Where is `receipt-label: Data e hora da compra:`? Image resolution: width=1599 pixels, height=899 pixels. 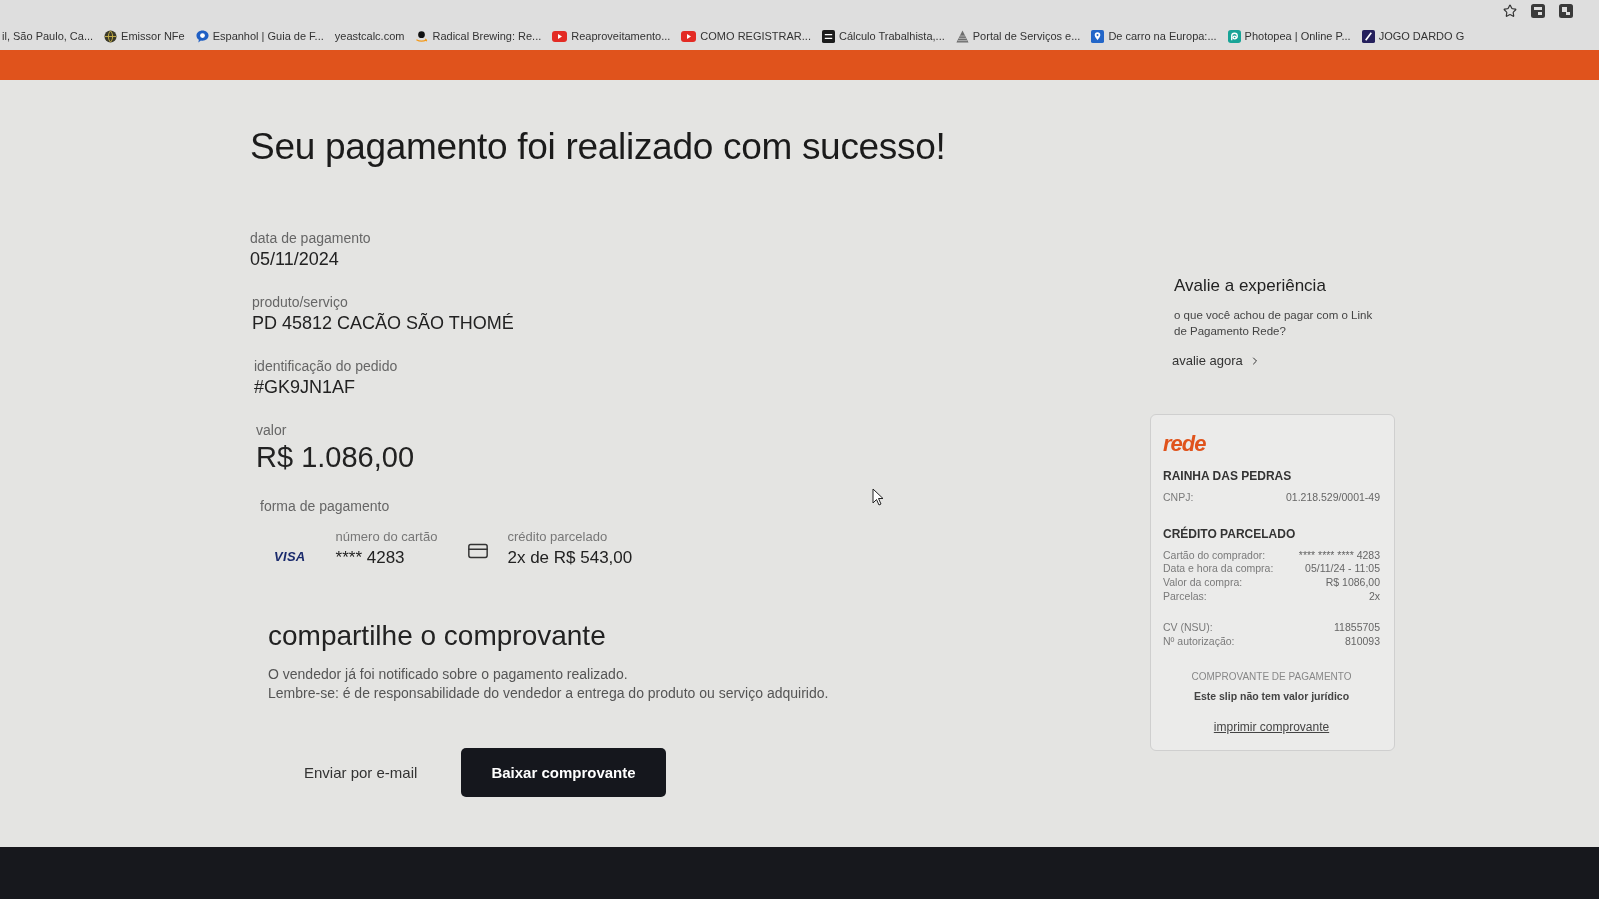
receipt-label: Data e hora da compra: is located at coordinates (1218, 569).